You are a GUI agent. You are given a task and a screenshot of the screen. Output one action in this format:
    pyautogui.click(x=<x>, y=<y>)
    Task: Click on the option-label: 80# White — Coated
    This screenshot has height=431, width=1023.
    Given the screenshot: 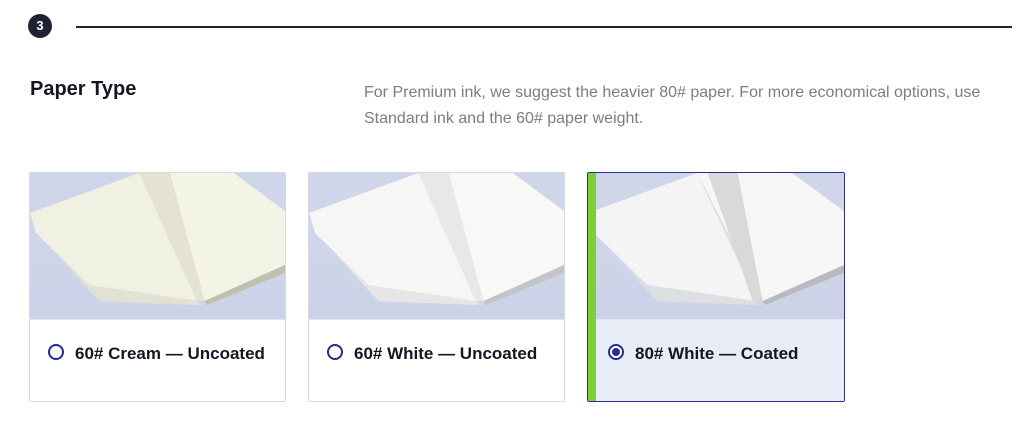 What is the action you would take?
    pyautogui.click(x=717, y=353)
    